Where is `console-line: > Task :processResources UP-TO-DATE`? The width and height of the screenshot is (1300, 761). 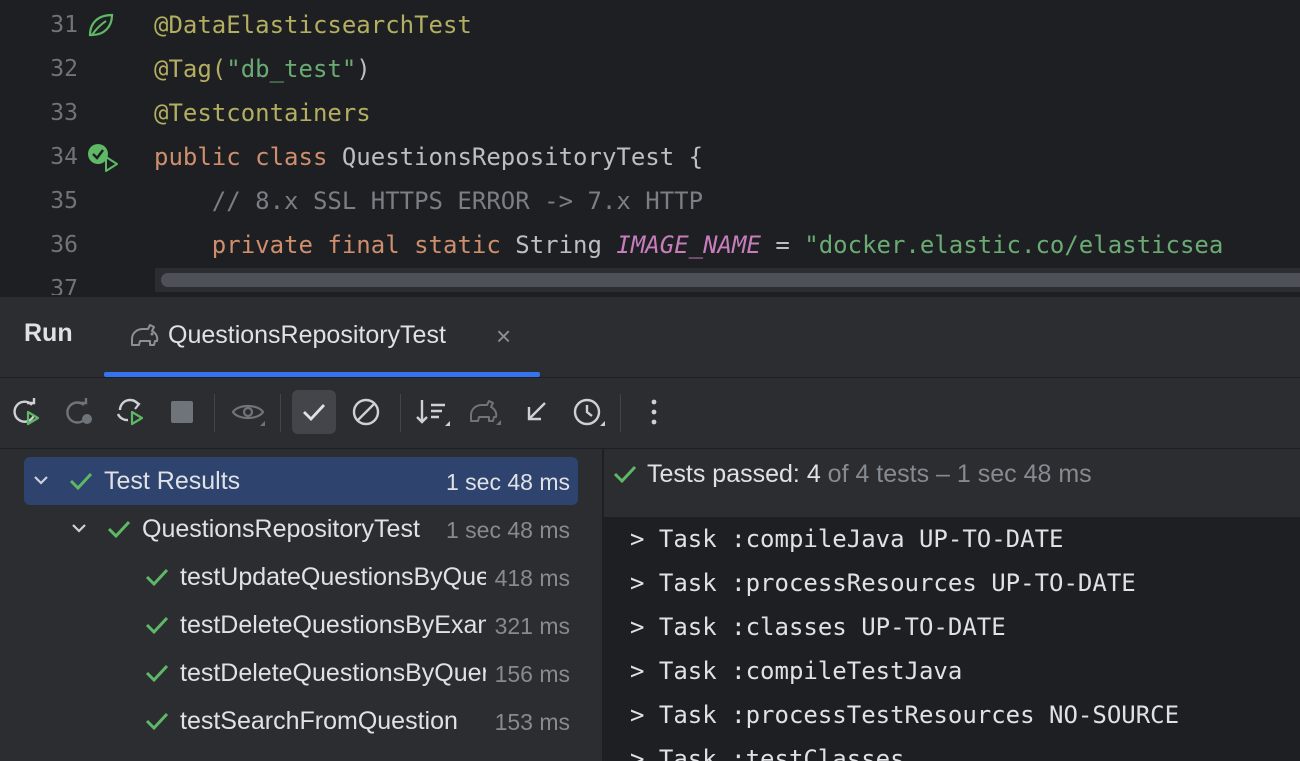 console-line: > Task :processResources UP-TO-DATE is located at coordinates (883, 583).